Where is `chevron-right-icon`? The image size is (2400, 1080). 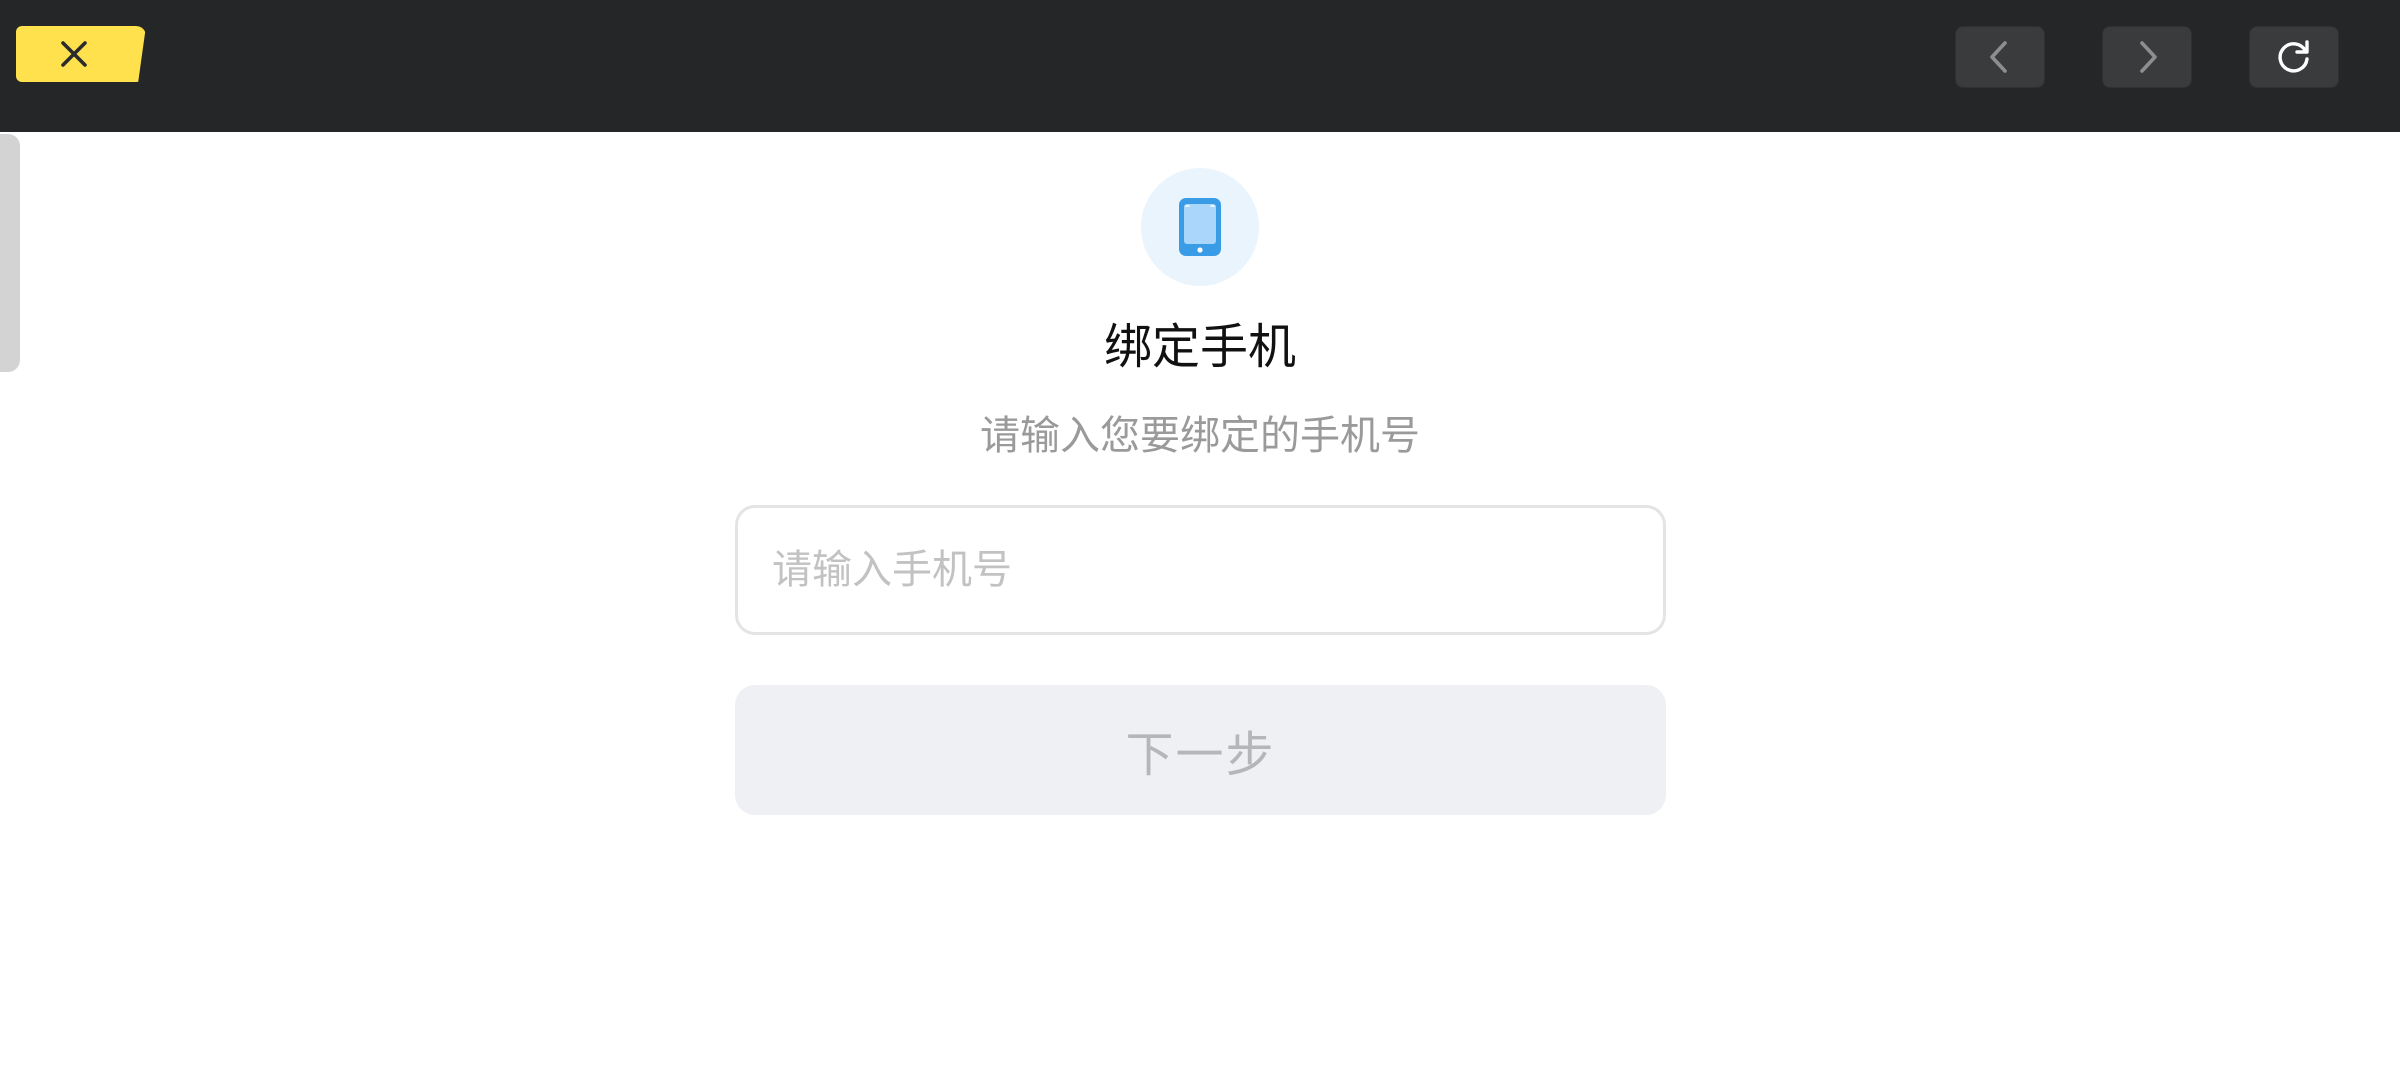
chevron-right-icon is located at coordinates (2148, 57).